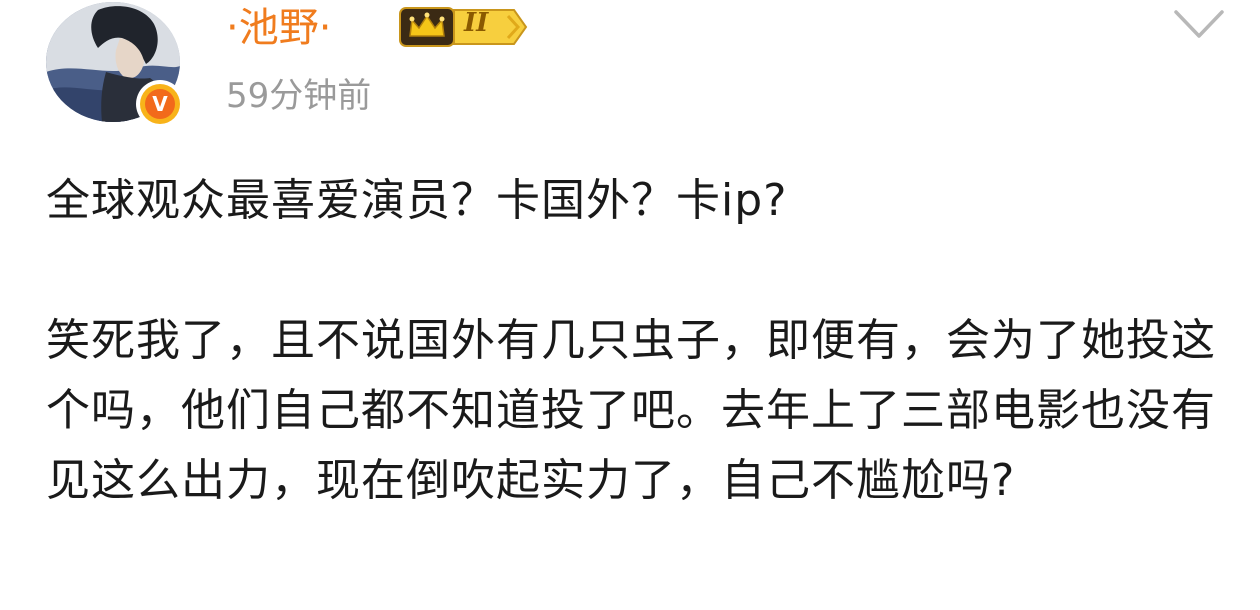  What do you see at coordinates (1199, 24) in the screenshot?
I see `chevron-down-icon` at bounding box center [1199, 24].